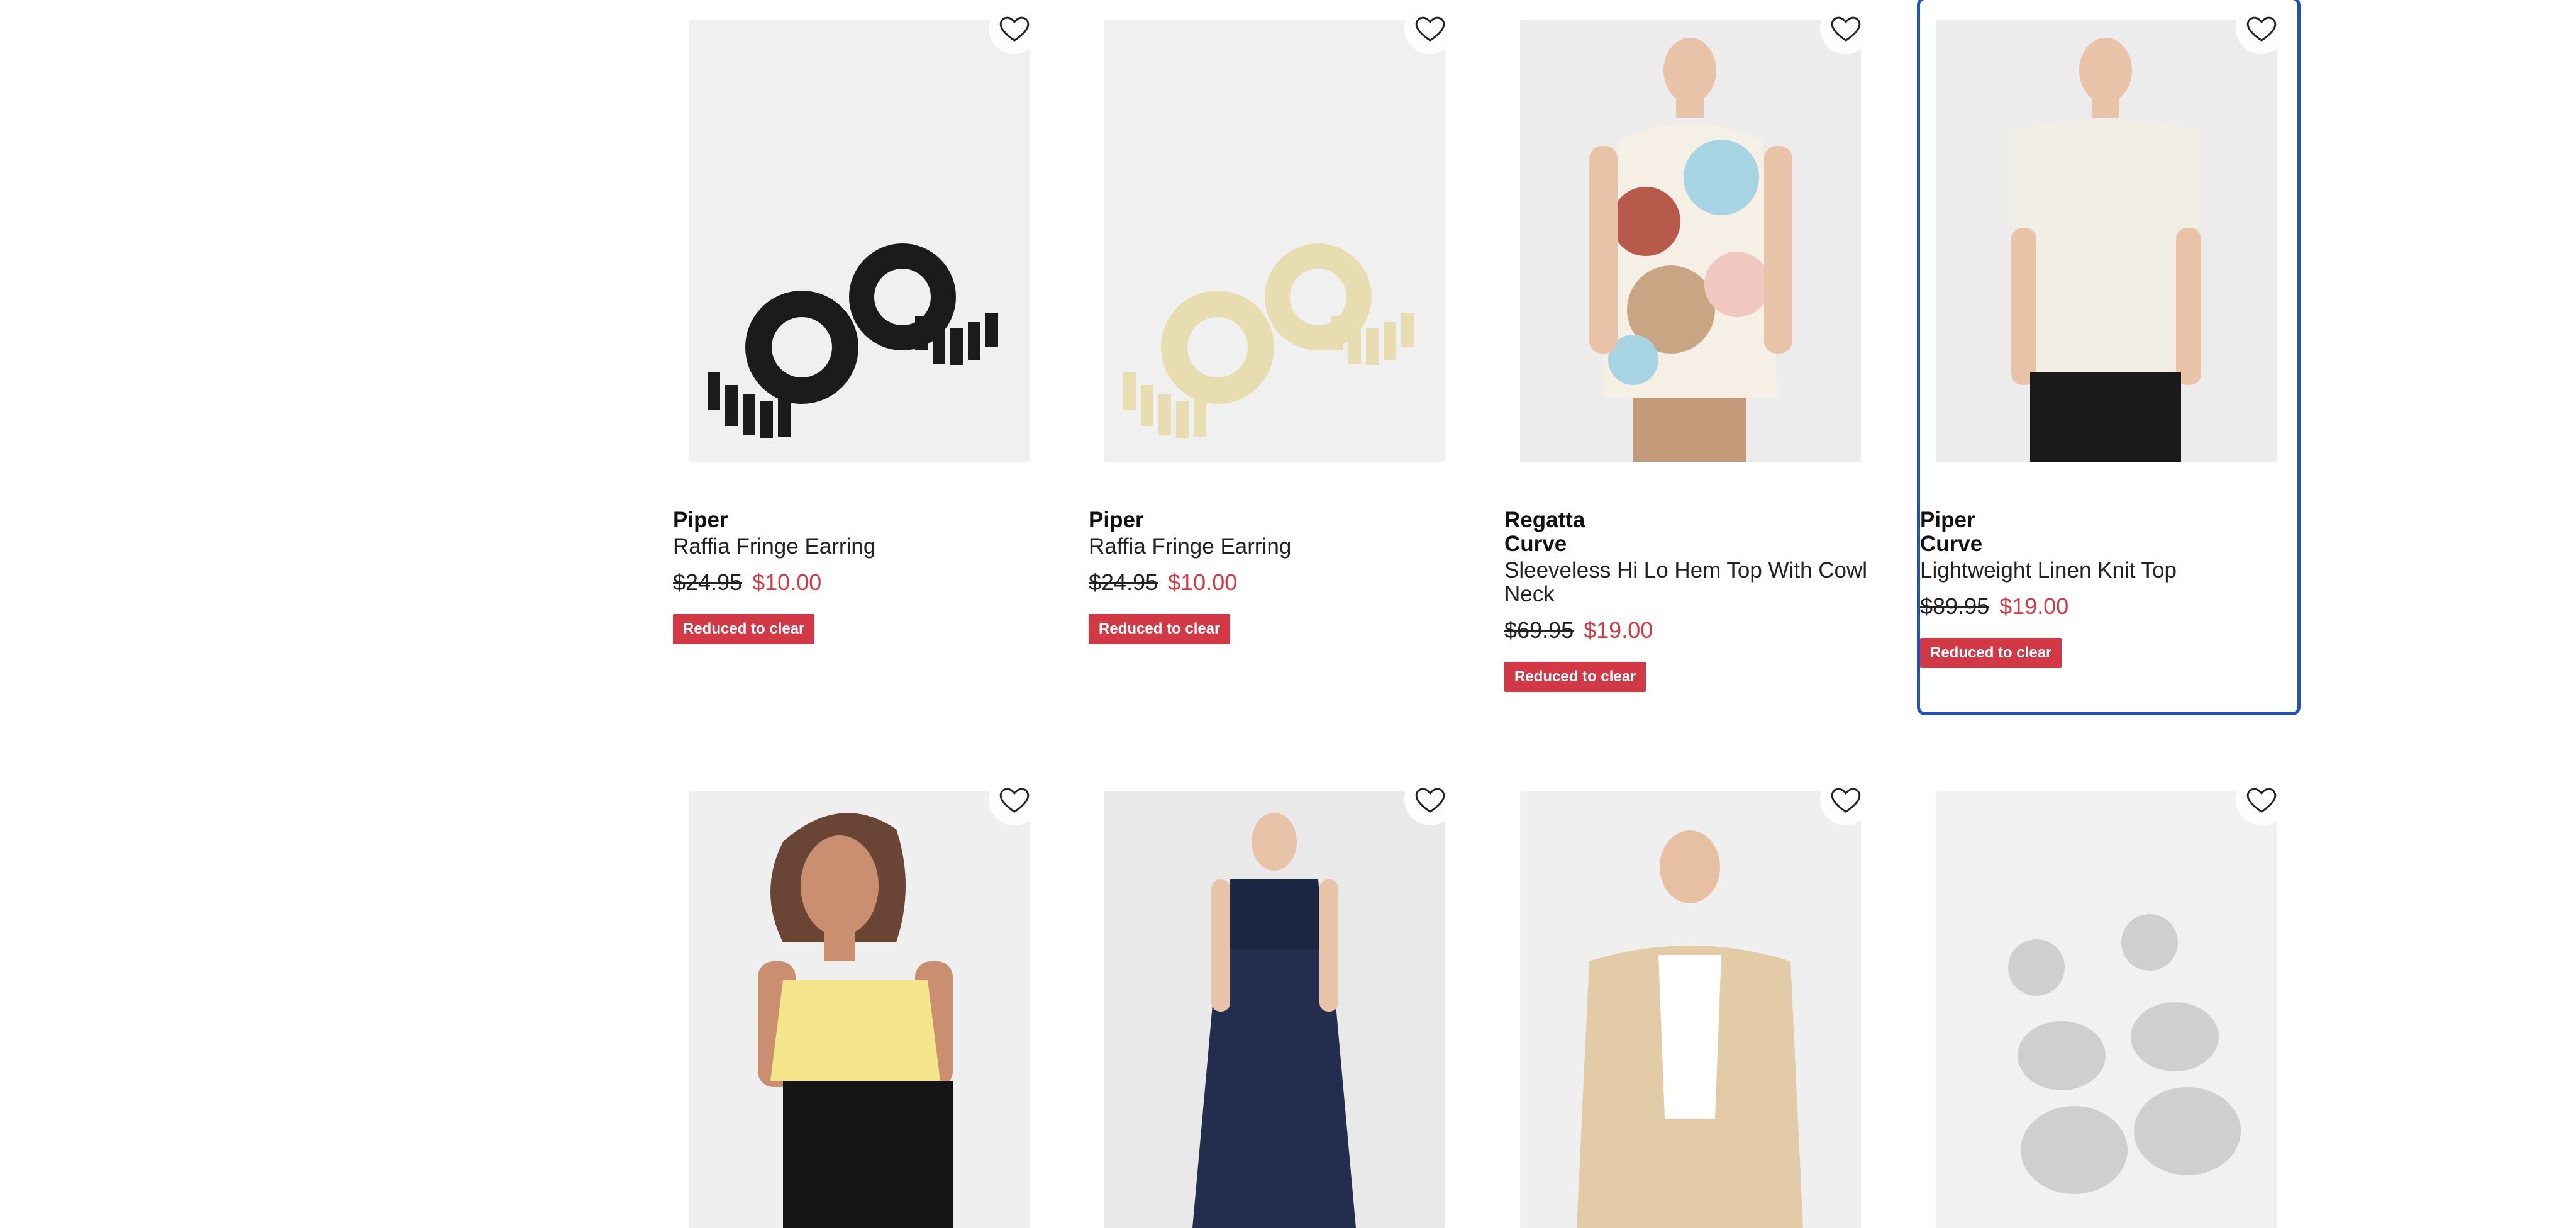  I want to click on product-price: $69.95 $19.00, so click(1693, 630).